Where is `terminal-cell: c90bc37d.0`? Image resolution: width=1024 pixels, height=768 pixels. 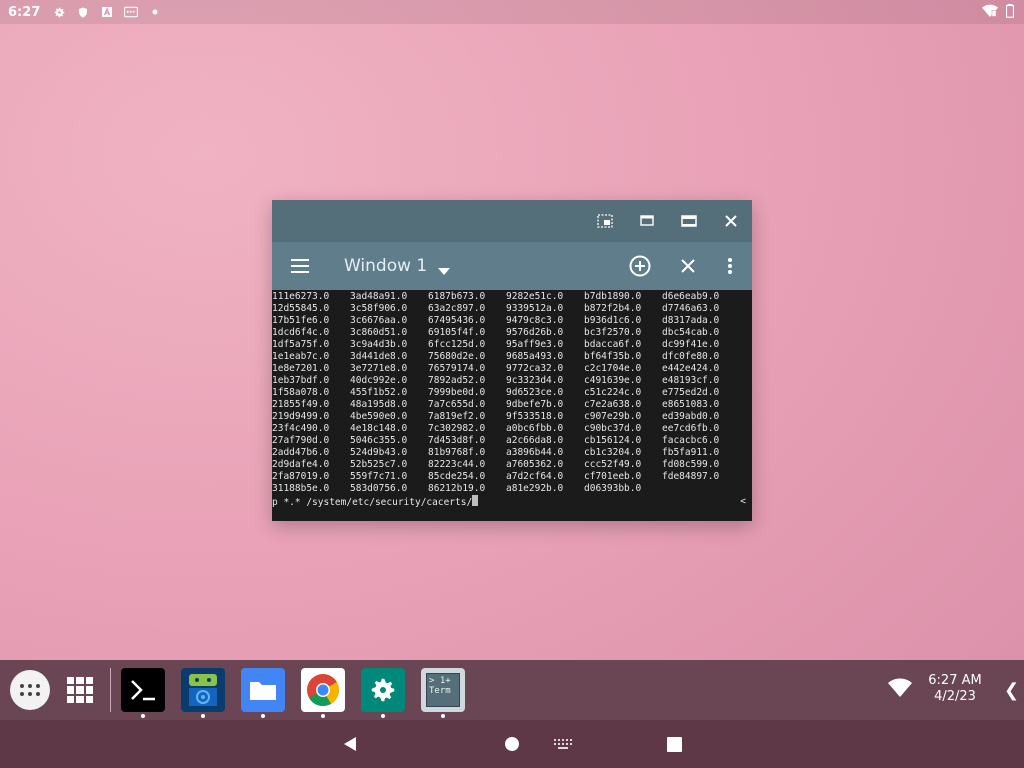
terminal-cell: c90bc37d.0 is located at coordinates (613, 428).